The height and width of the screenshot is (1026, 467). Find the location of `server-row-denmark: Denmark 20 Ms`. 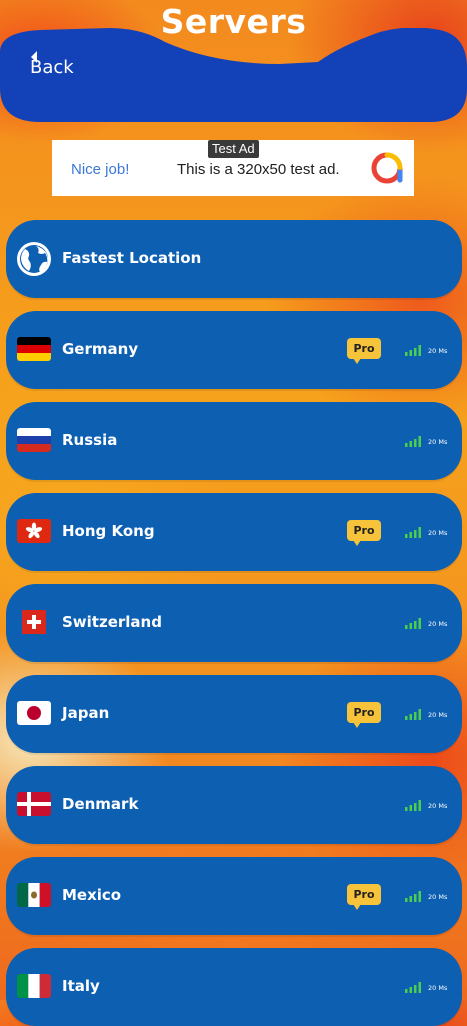

server-row-denmark: Denmark 20 Ms is located at coordinates (234, 805).